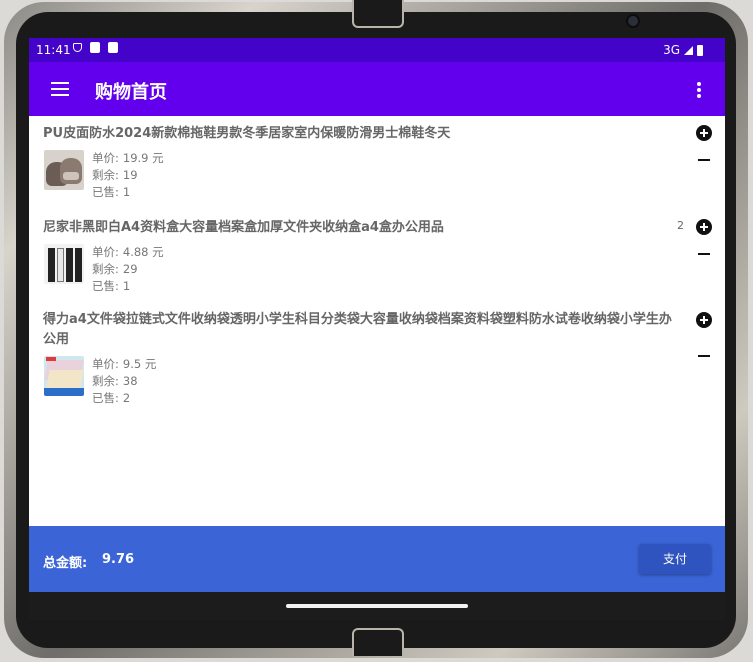 Image resolution: width=753 pixels, height=662 pixels. I want to click on gesture-nav-area, so click(377, 606).